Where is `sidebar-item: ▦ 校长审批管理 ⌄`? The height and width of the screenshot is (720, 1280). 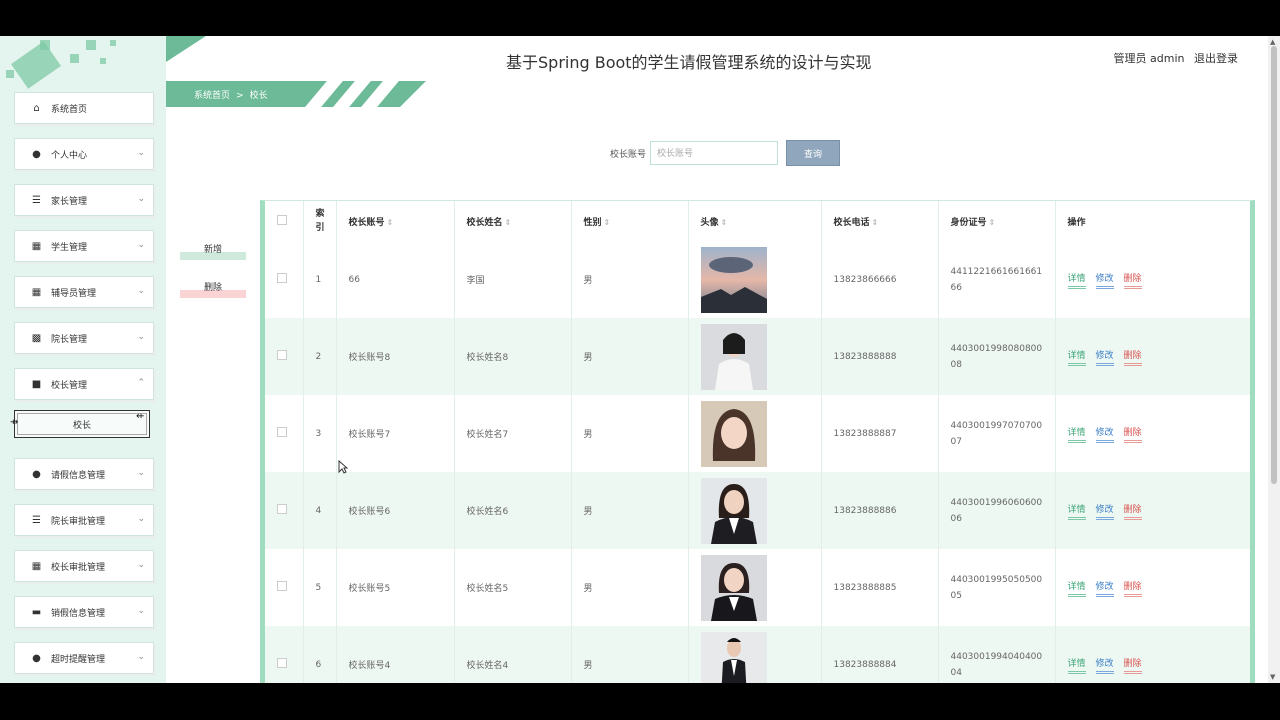 sidebar-item: ▦ 校长审批管理 ⌄ is located at coordinates (84, 566).